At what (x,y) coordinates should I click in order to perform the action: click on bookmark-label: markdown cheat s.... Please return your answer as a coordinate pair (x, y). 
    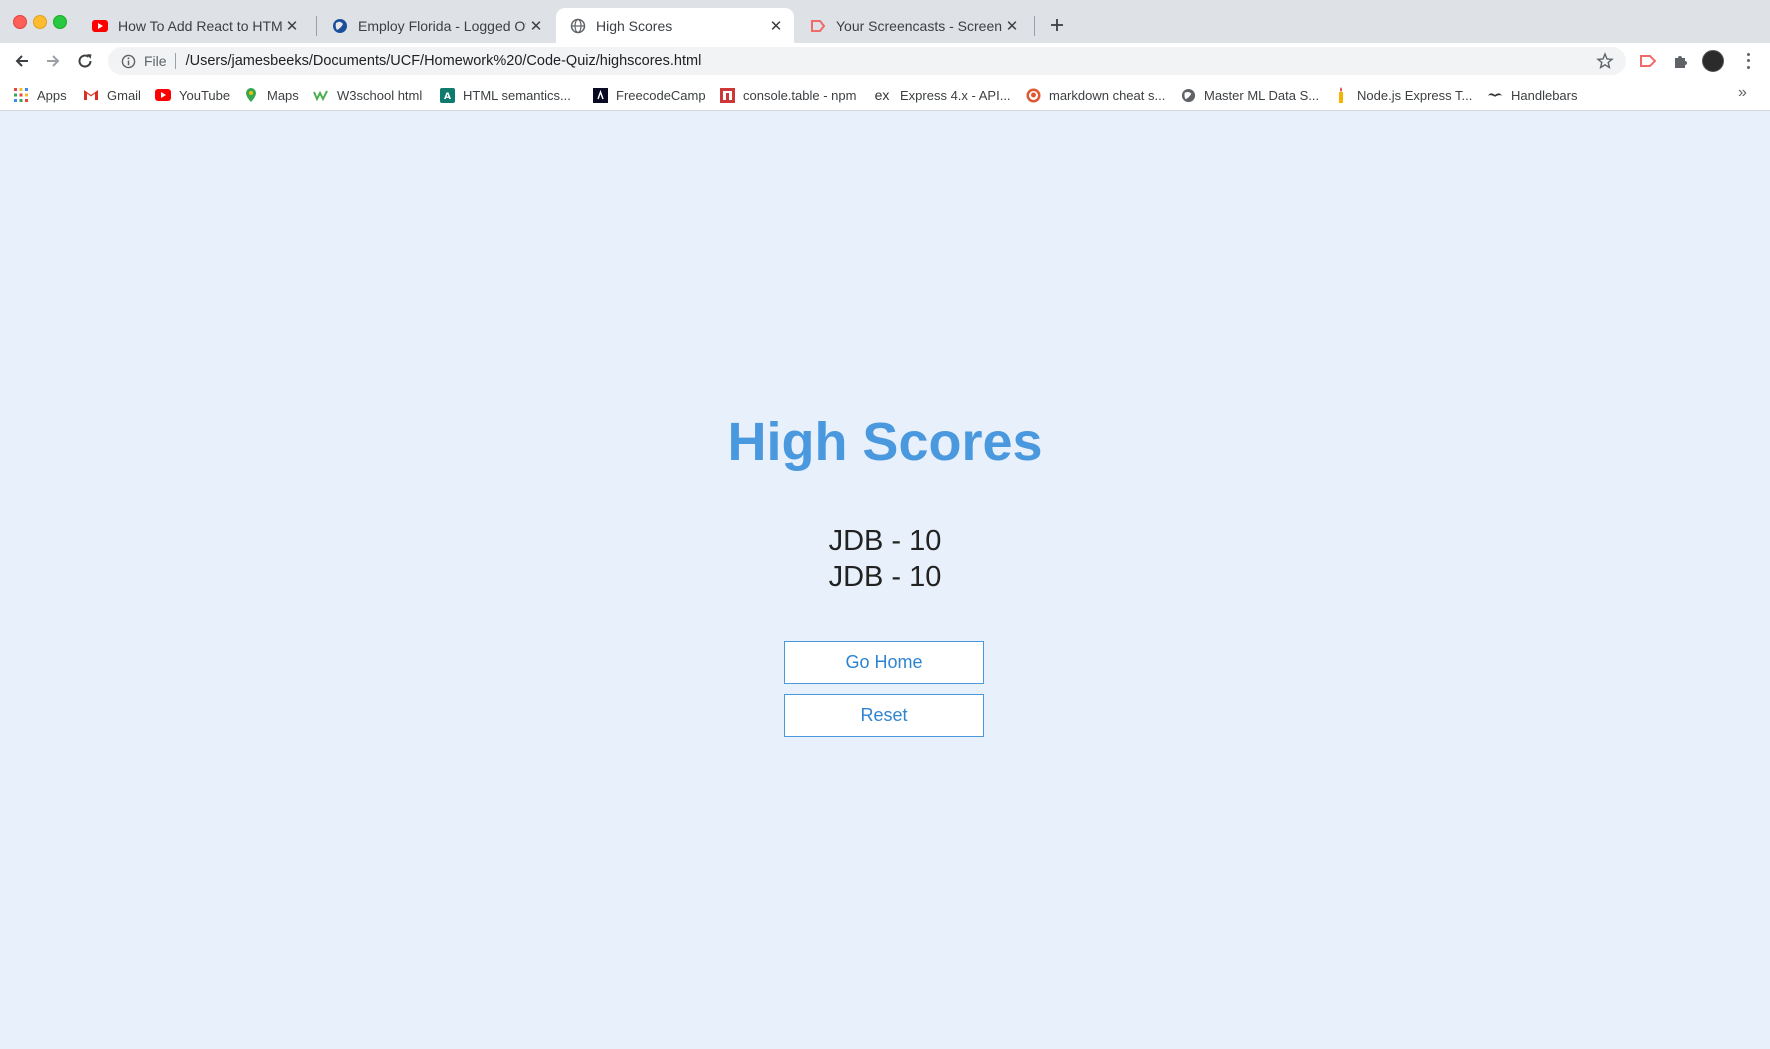
    Looking at the image, I should click on (1107, 95).